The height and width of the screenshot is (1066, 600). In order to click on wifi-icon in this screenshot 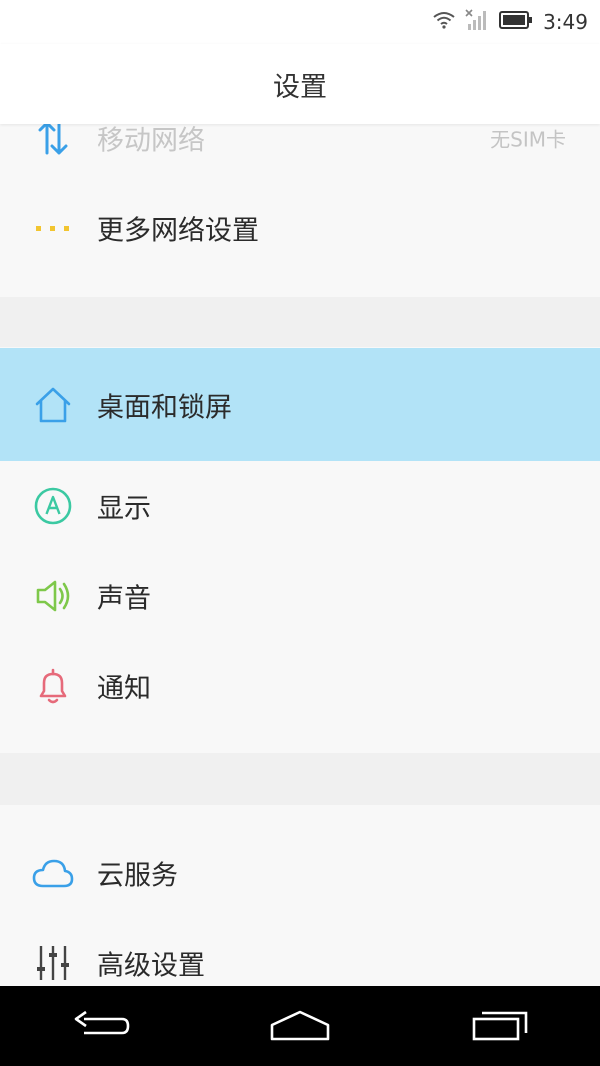, I will do `click(444, 22)`.